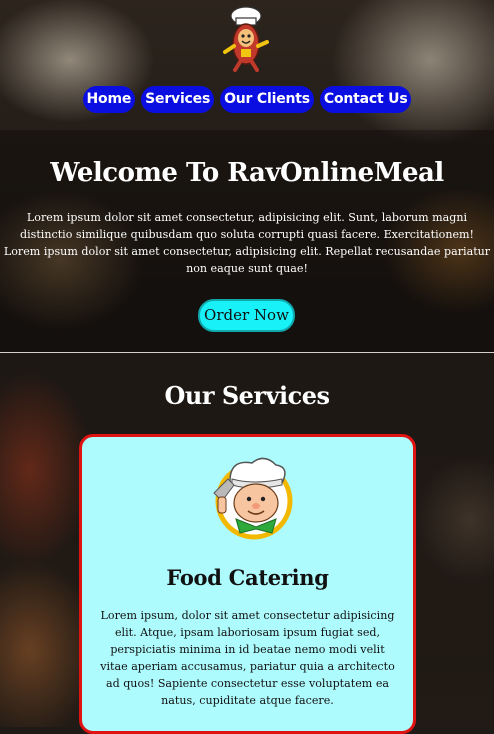  What do you see at coordinates (178, 99) in the screenshot?
I see `nav-services-link: Services` at bounding box center [178, 99].